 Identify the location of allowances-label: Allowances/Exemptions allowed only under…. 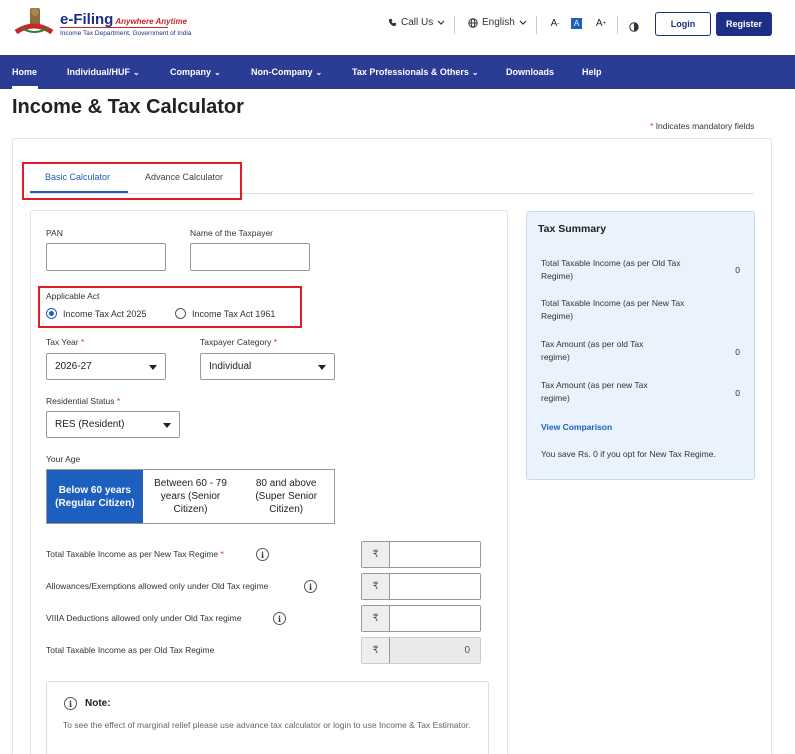
(157, 586).